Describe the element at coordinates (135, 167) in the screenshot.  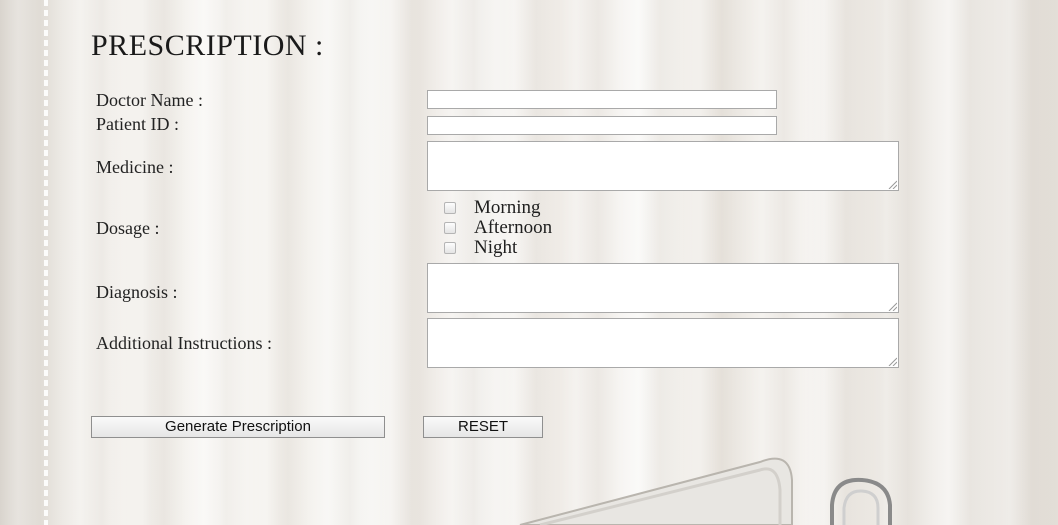
I see `medicine-label: Medicine :` at that location.